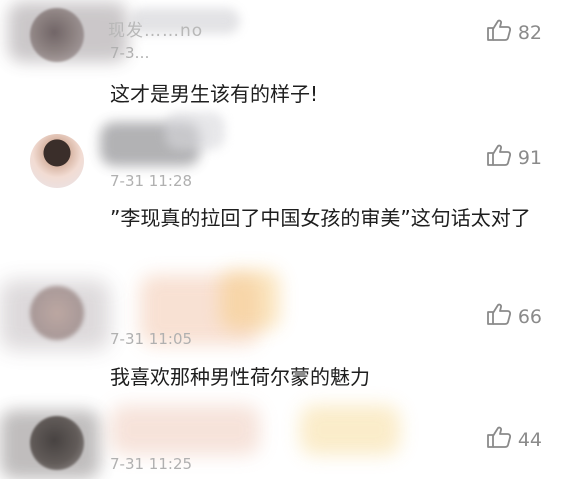 This screenshot has width=570, height=479. Describe the element at coordinates (514, 157) in the screenshot. I see `like-button: 91` at that location.